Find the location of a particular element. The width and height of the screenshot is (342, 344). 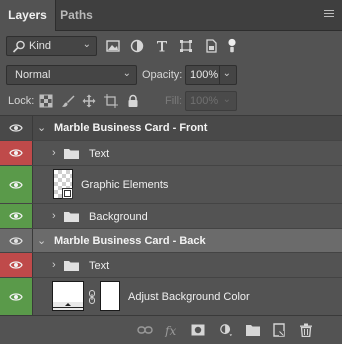

new-layer-icon is located at coordinates (279, 330).